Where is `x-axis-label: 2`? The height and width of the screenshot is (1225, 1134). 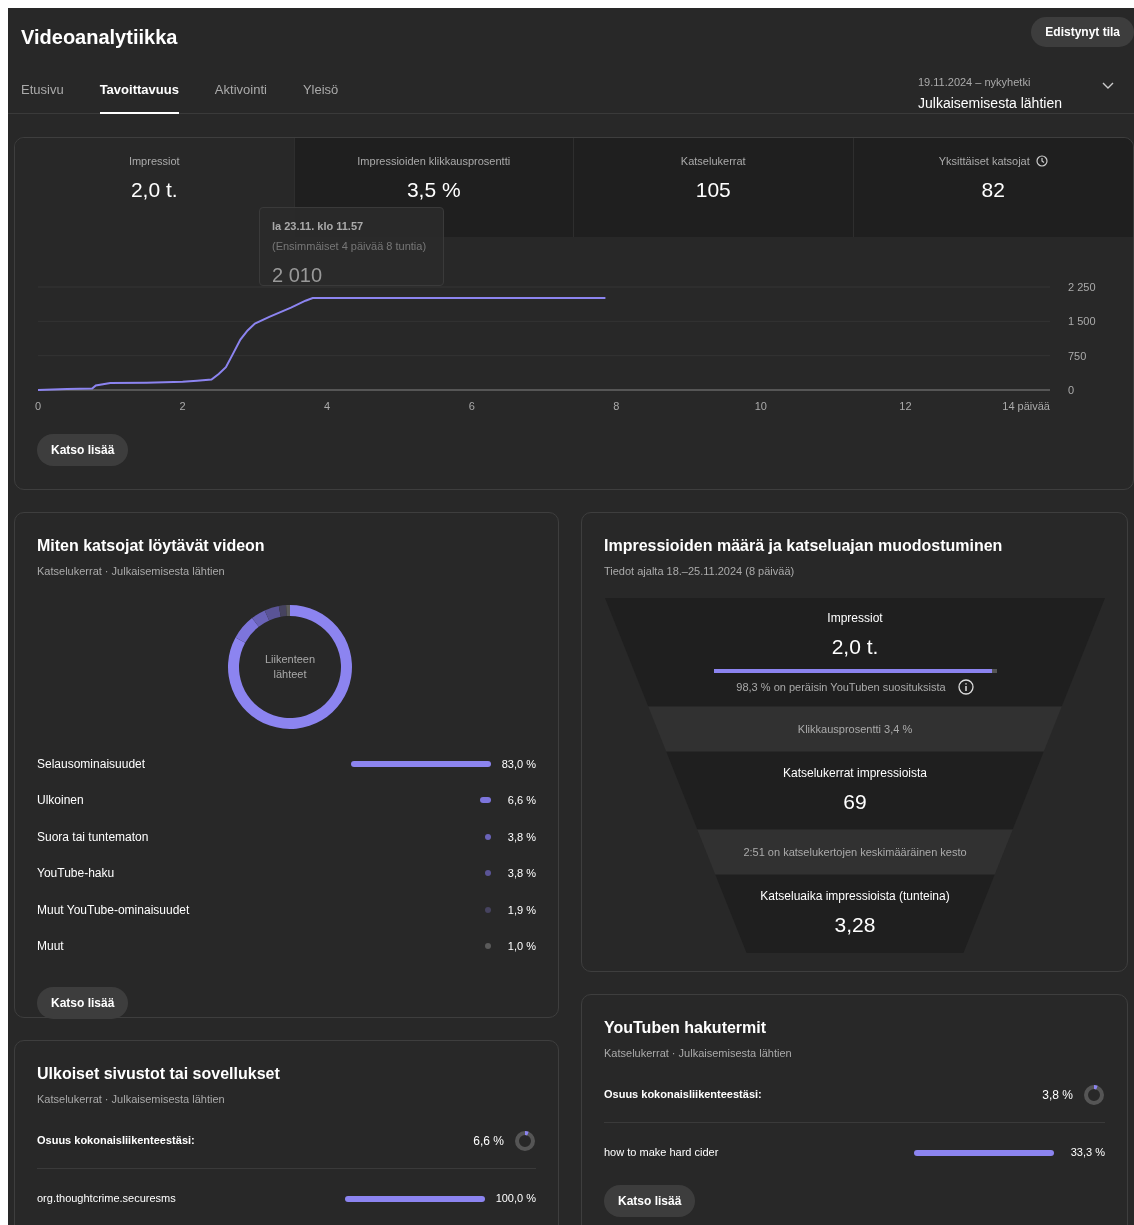
x-axis-label: 2 is located at coordinates (182, 406).